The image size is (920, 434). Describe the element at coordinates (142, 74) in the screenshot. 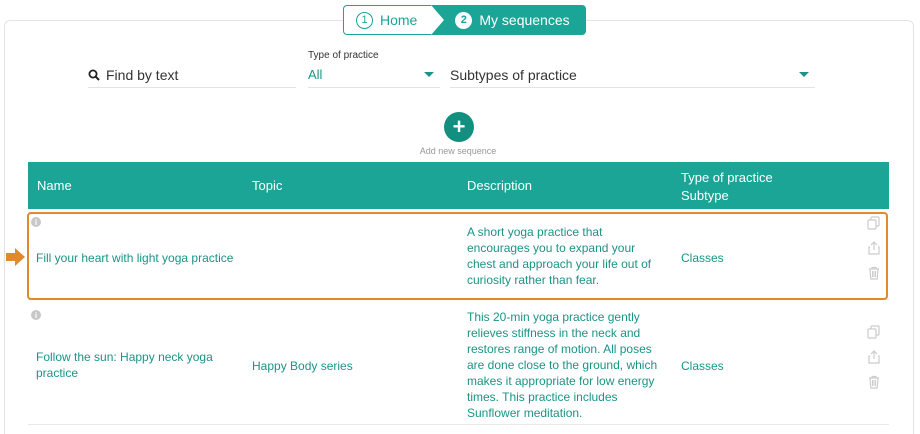

I see `search-placeholder: Find by text` at that location.